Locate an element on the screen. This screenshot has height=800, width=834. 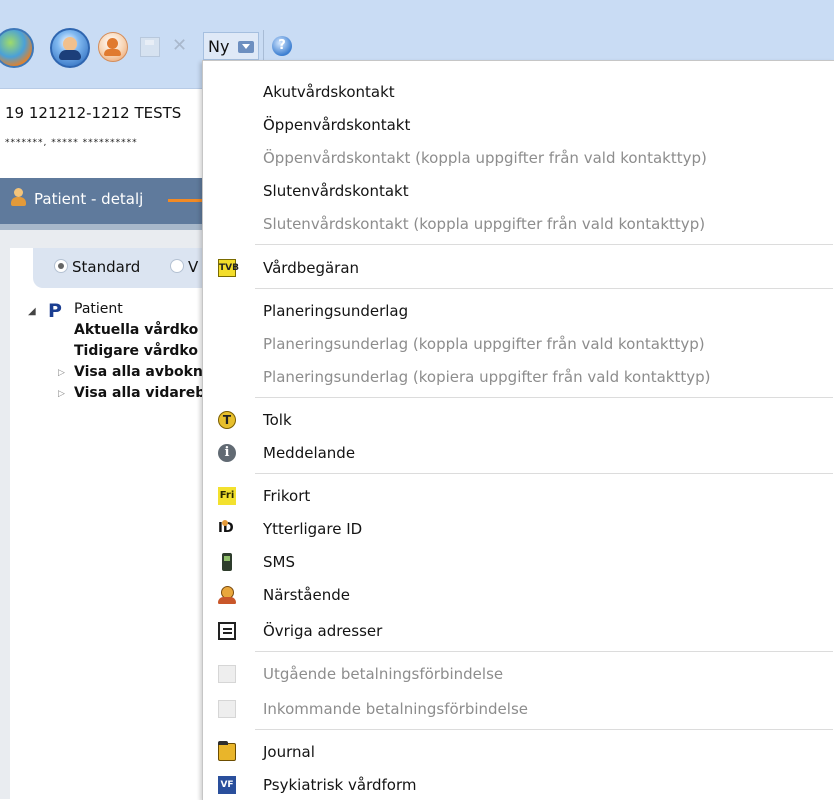
menu-item-label: Meddelande is located at coordinates (309, 453).